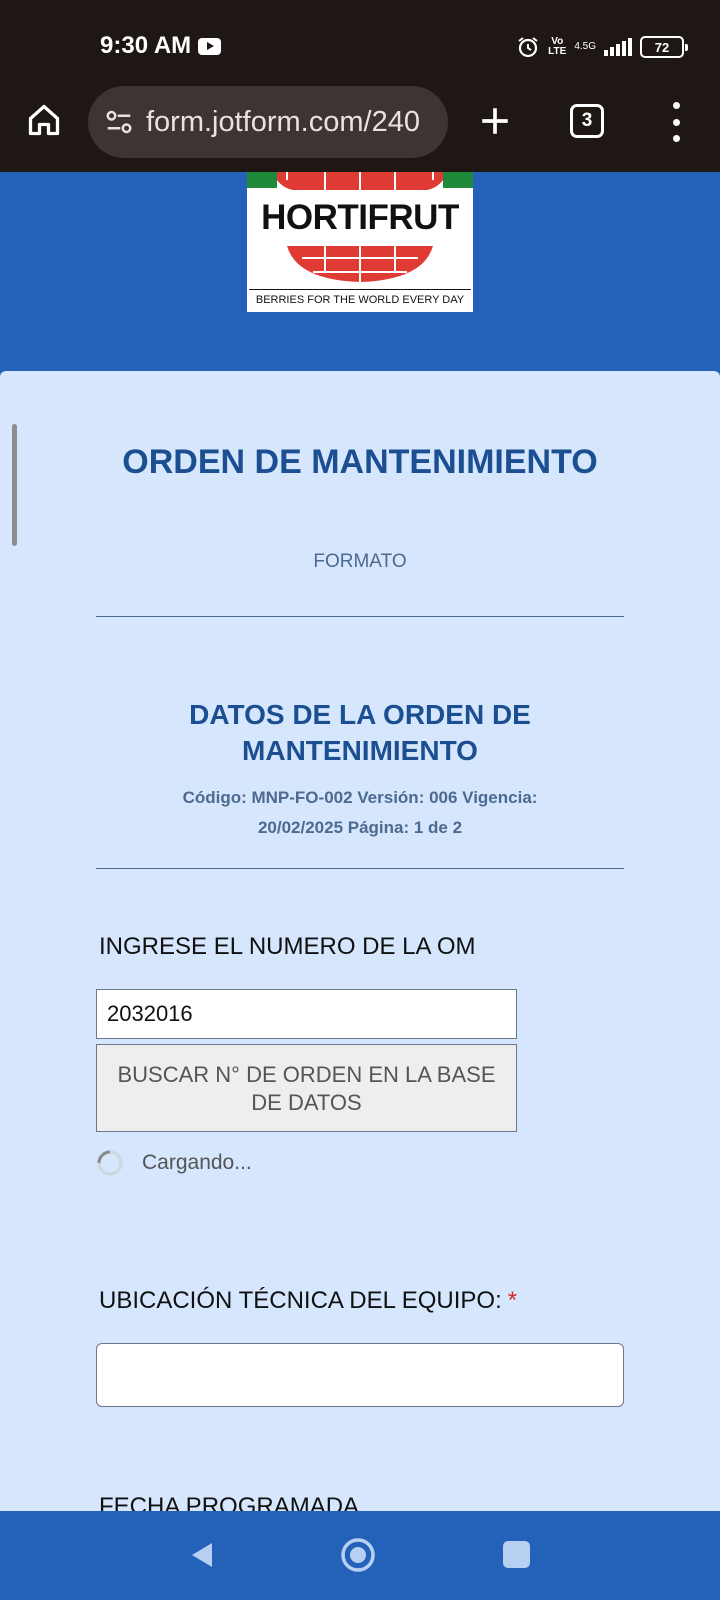 The width and height of the screenshot is (720, 1600). What do you see at coordinates (283, 121) in the screenshot?
I see `url-text: form.jotform.com/240` at bounding box center [283, 121].